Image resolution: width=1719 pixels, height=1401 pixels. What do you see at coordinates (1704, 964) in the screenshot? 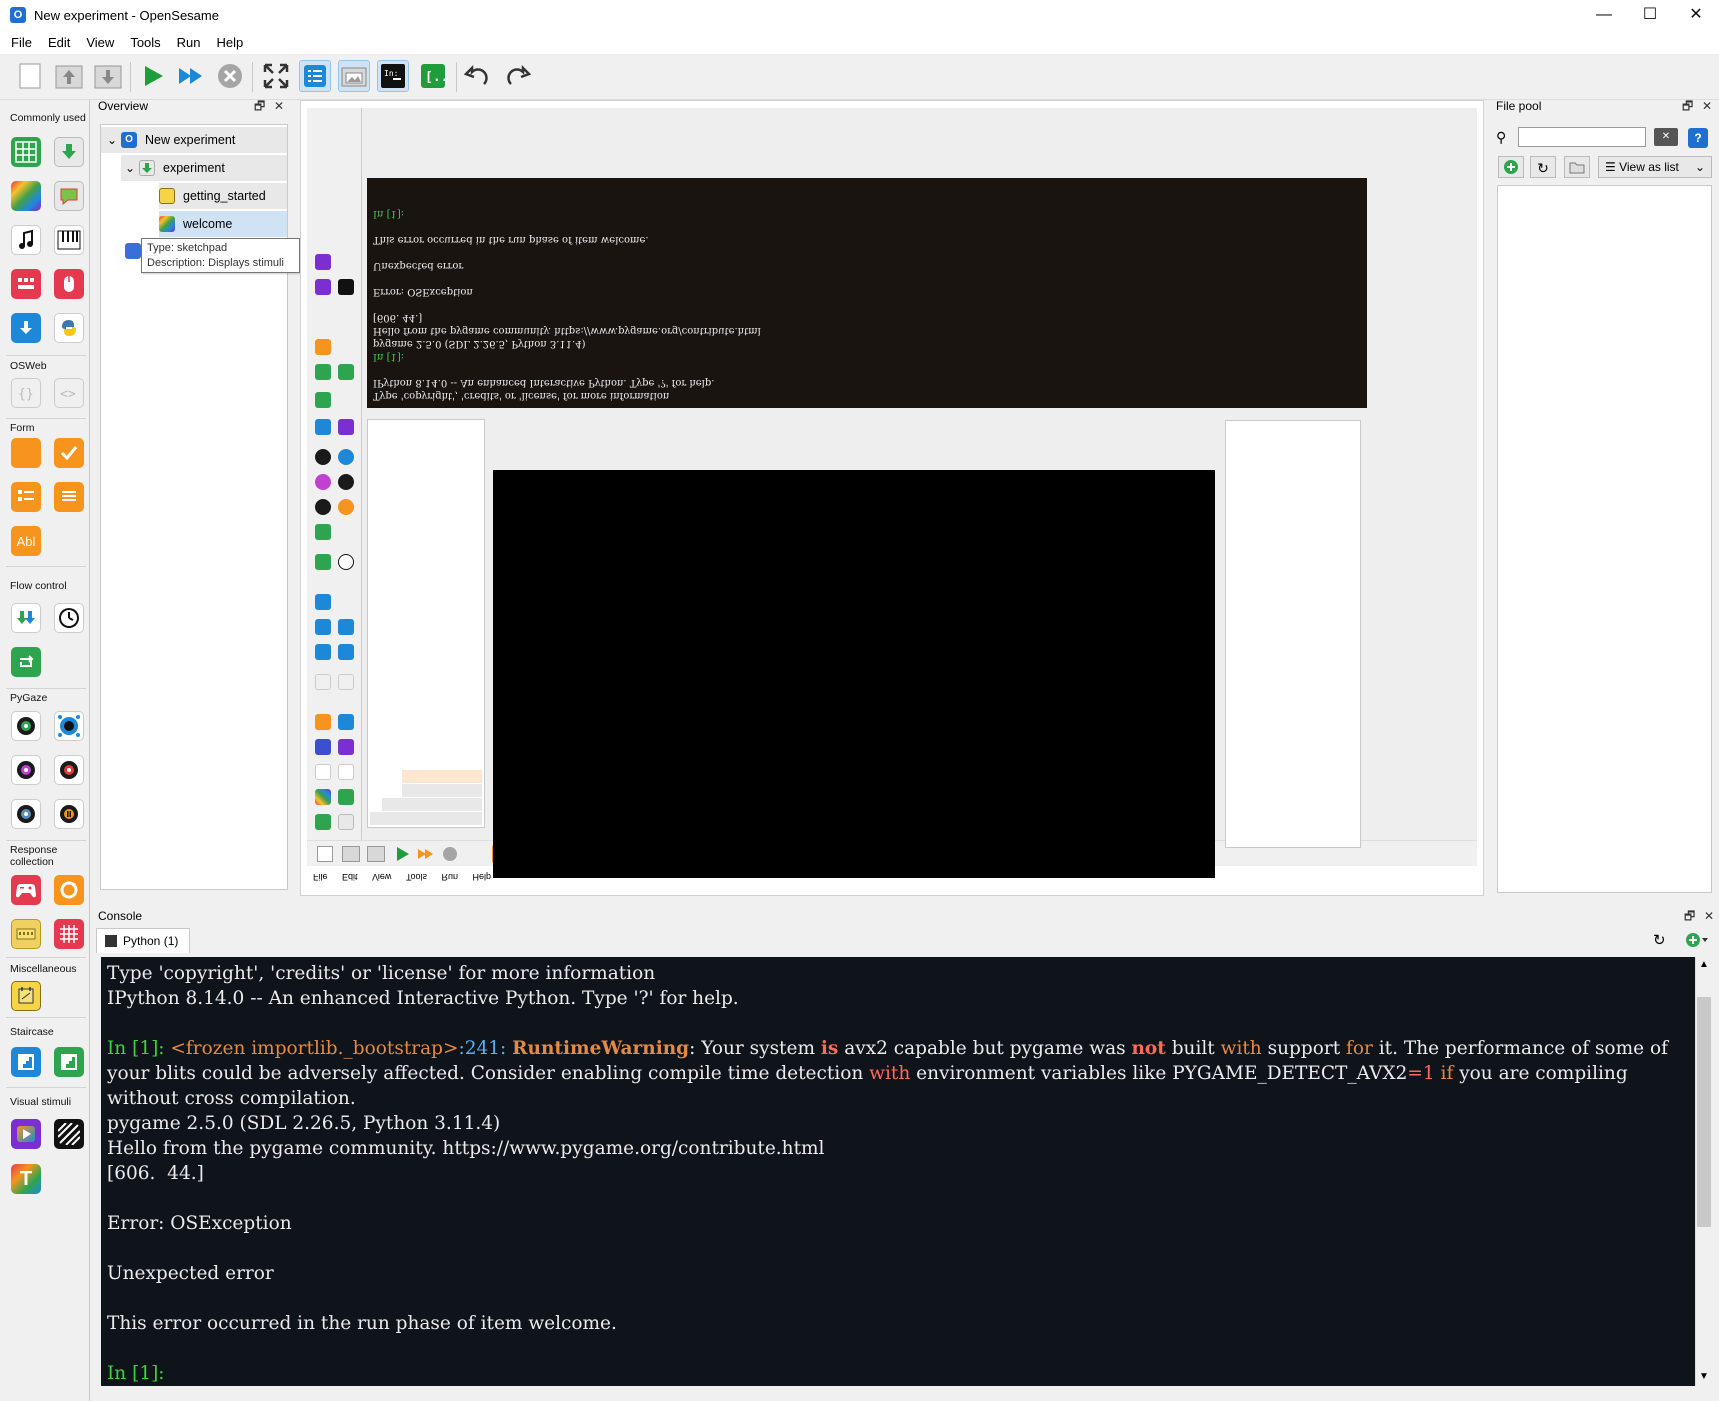
I see `scroll-up-icon: ▲` at bounding box center [1704, 964].